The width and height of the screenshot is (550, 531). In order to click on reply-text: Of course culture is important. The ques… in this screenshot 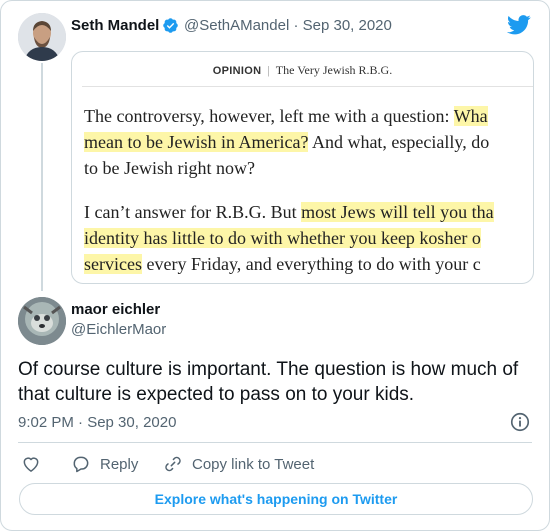, I will do `click(268, 382)`.